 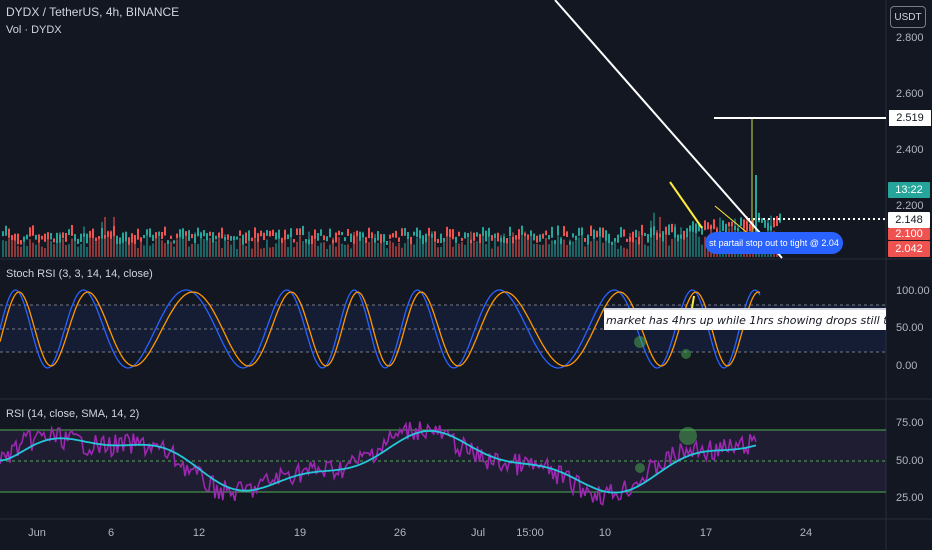 I want to click on rsi-label: RSI (14, close, SMA, 14, 2), so click(x=72, y=414).